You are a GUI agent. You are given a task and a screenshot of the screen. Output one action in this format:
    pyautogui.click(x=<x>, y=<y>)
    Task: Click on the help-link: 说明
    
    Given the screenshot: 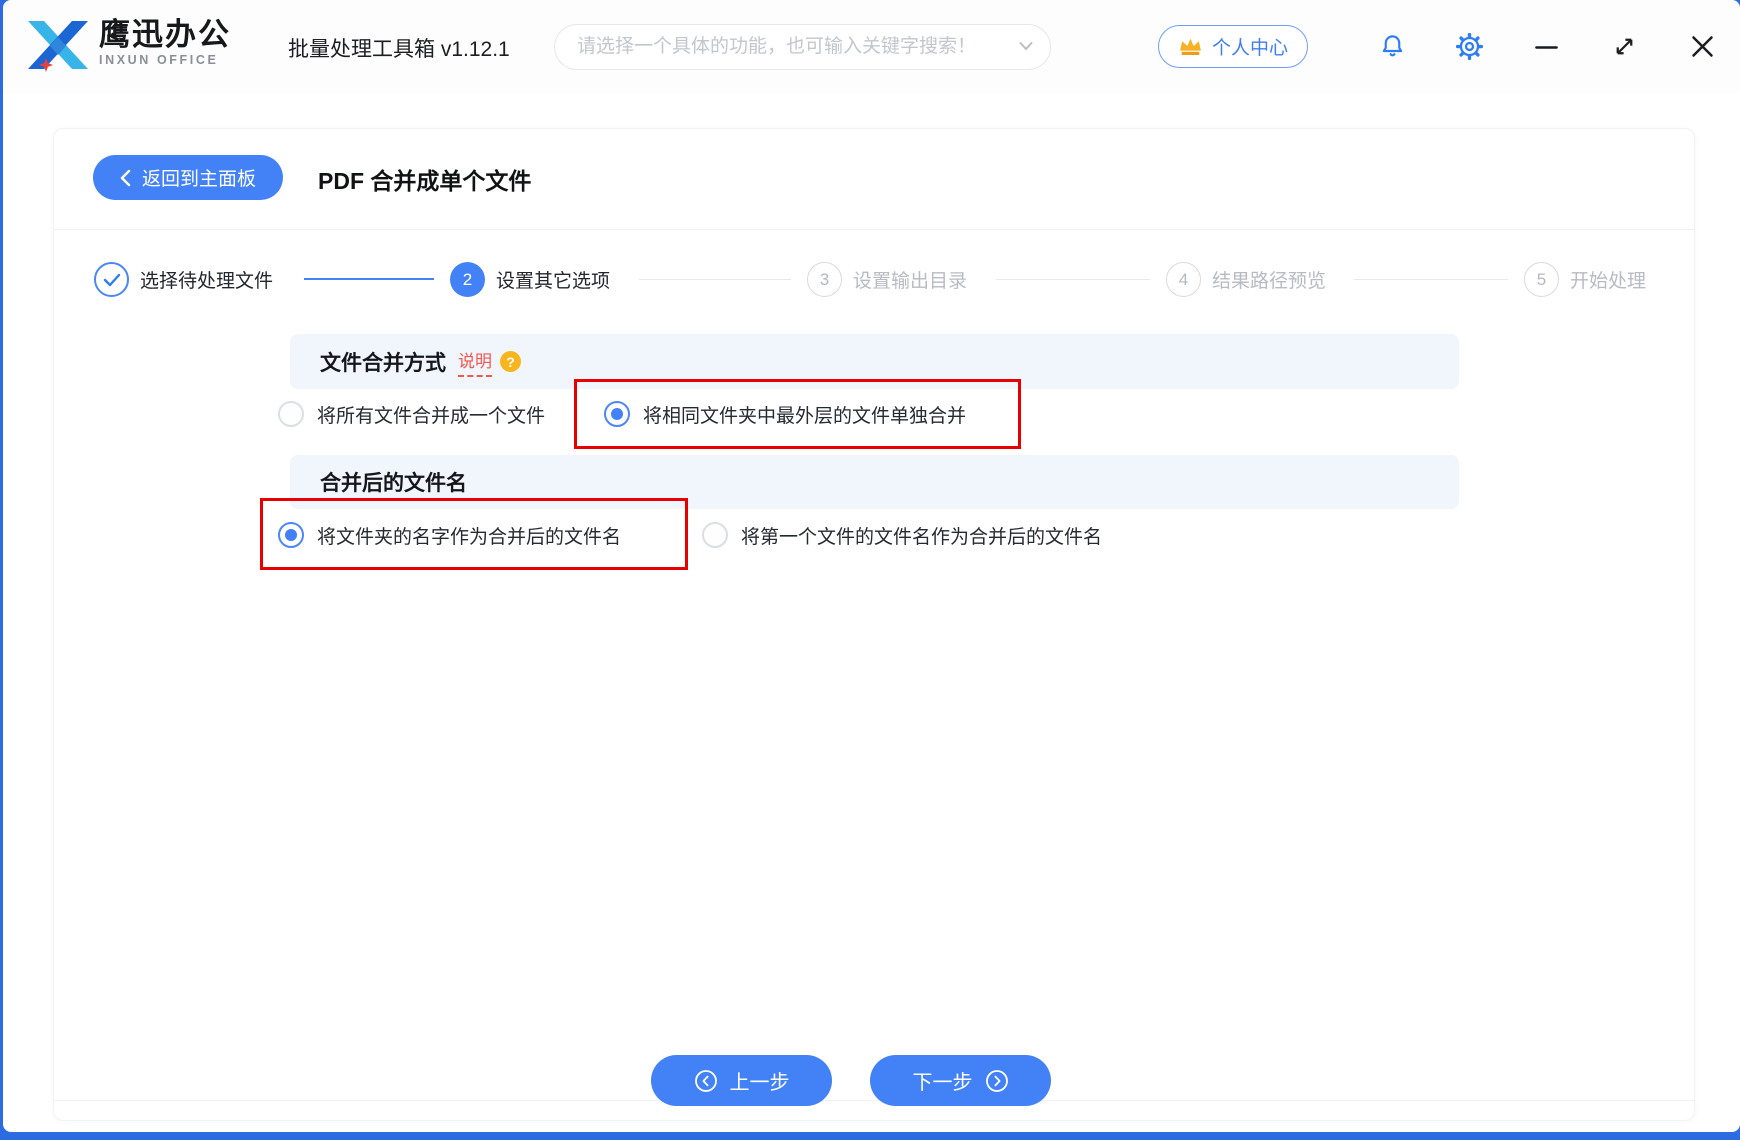 What is the action you would take?
    pyautogui.click(x=475, y=362)
    